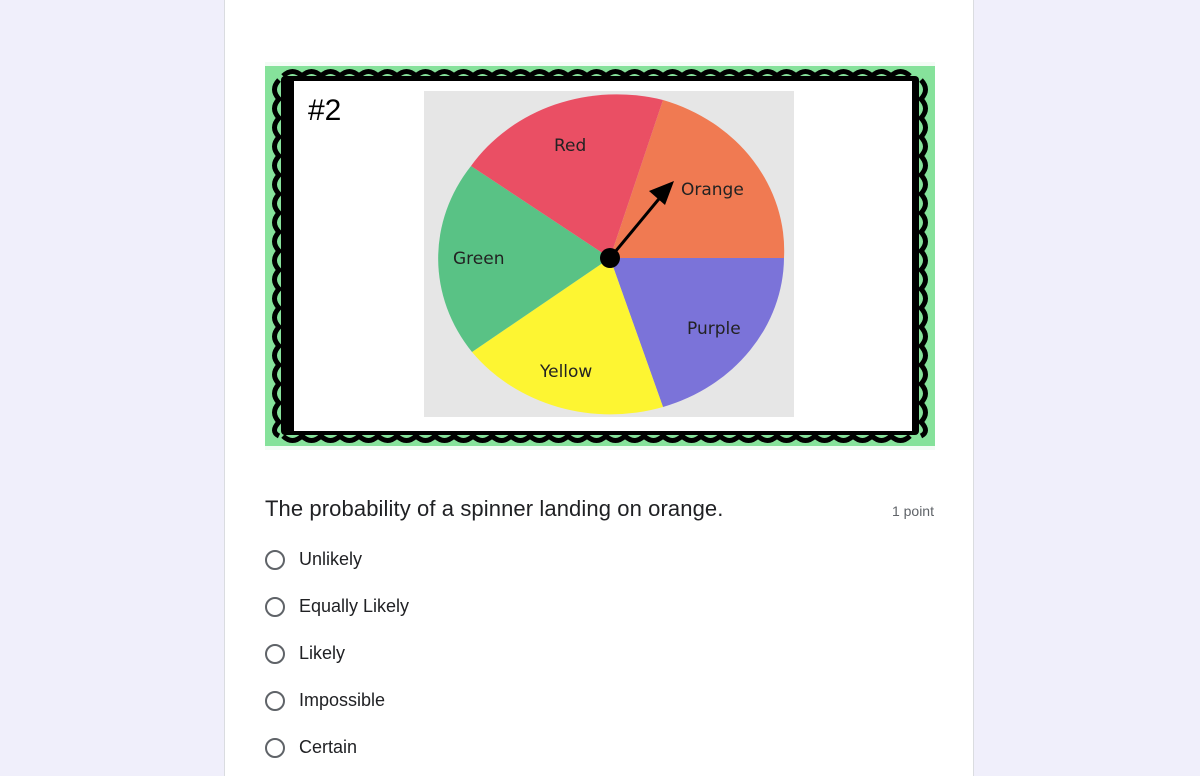  Describe the element at coordinates (912, 511) in the screenshot. I see `points-label: 1 point` at that location.